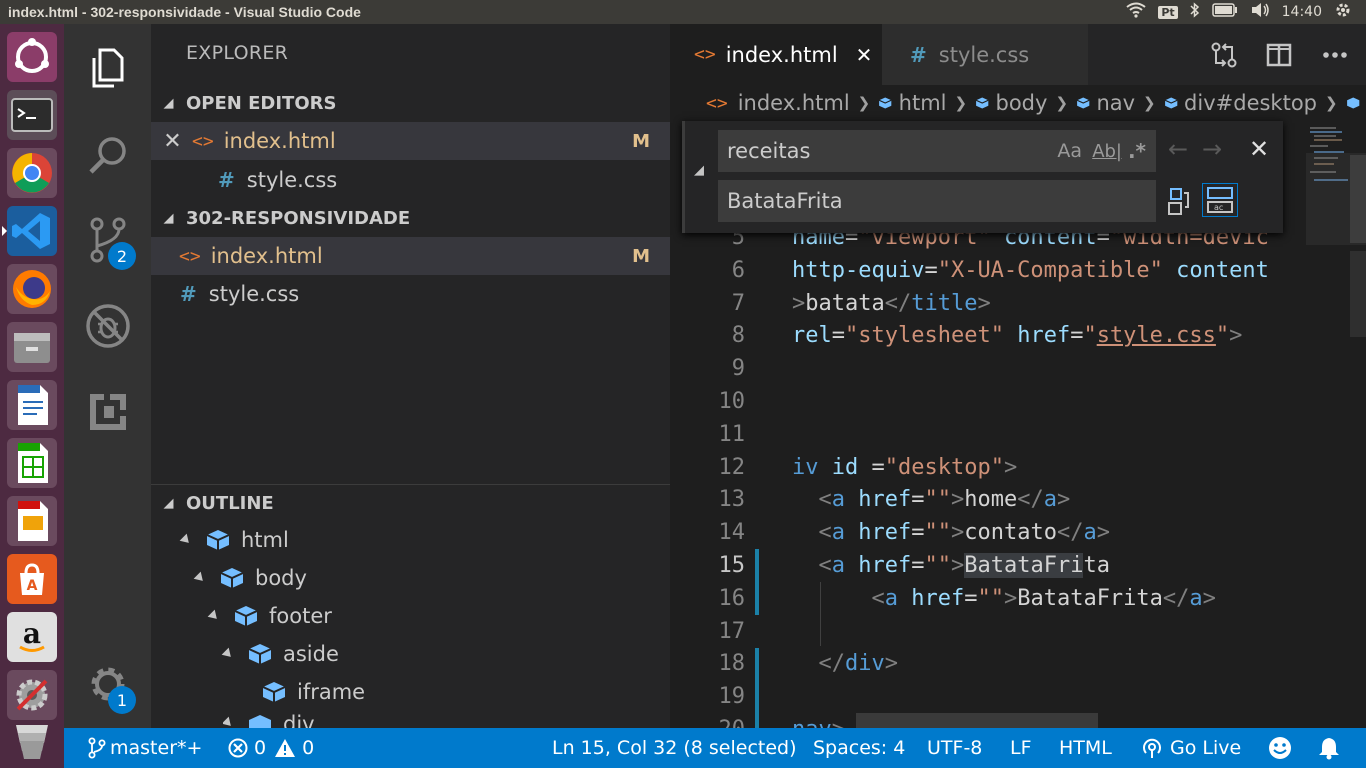  I want to click on editor-tab-bar: <> index.html ✕ # style.css, so click(1018, 54).